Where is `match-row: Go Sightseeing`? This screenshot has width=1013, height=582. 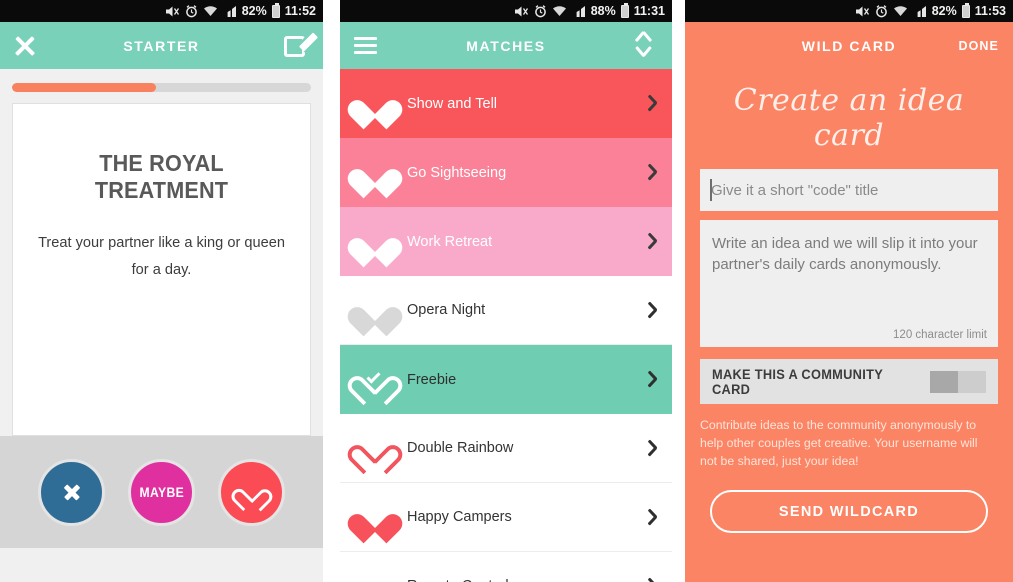
match-row: Go Sightseeing is located at coordinates (506, 172).